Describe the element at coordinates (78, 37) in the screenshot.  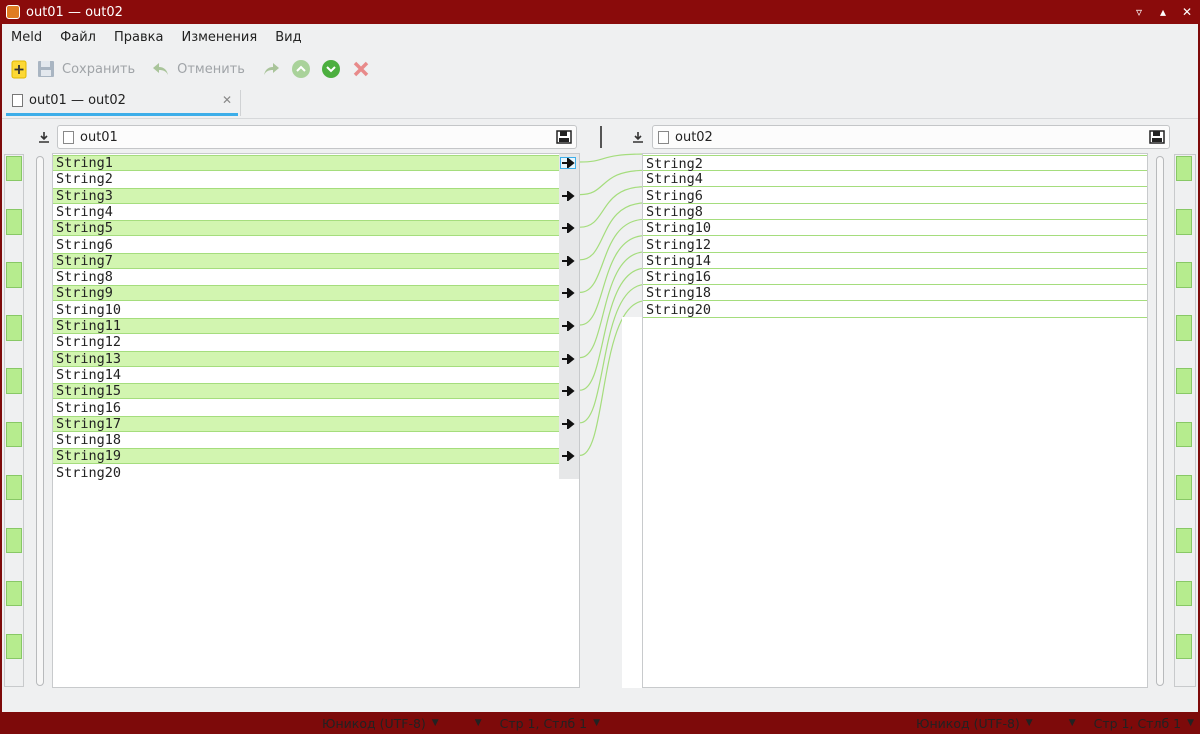
I see `menu-file: Файл` at that location.